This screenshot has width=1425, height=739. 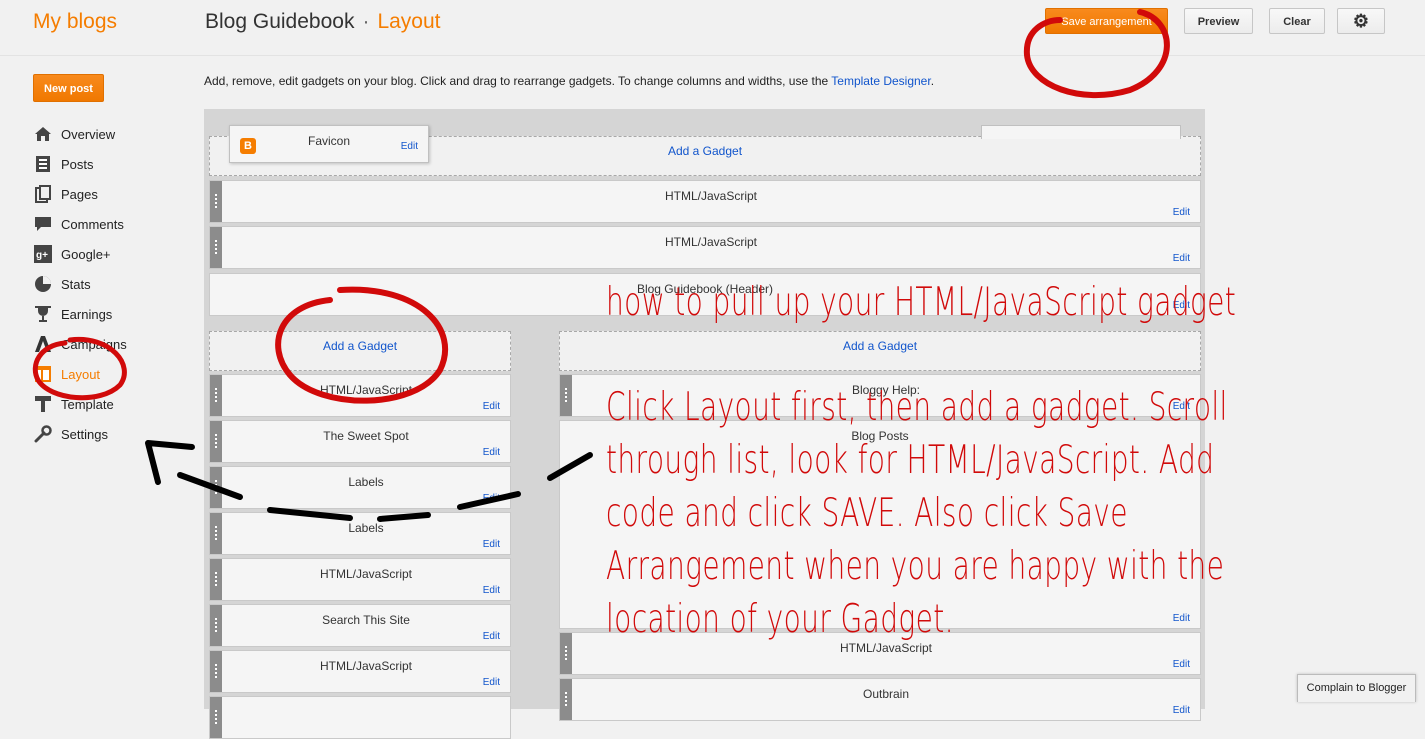 I want to click on add-gadget-right: Add a Gadget, so click(x=880, y=351).